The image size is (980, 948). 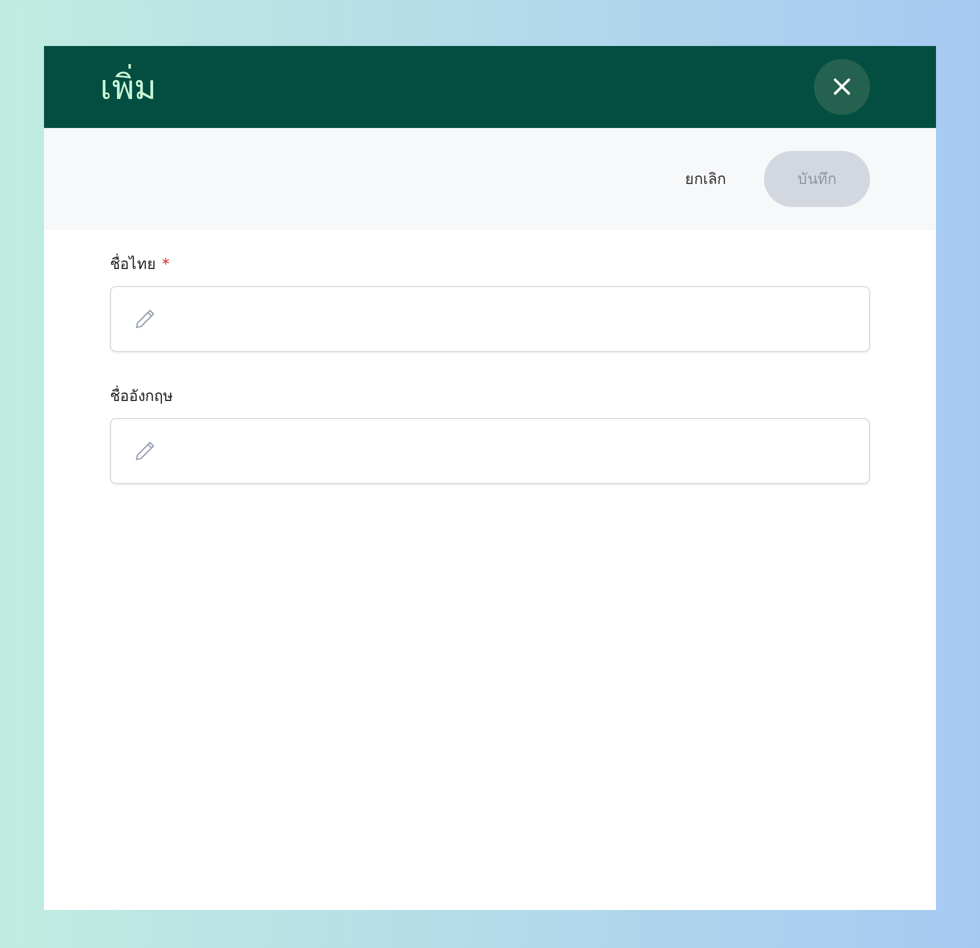 I want to click on close-button: ×, so click(x=842, y=87).